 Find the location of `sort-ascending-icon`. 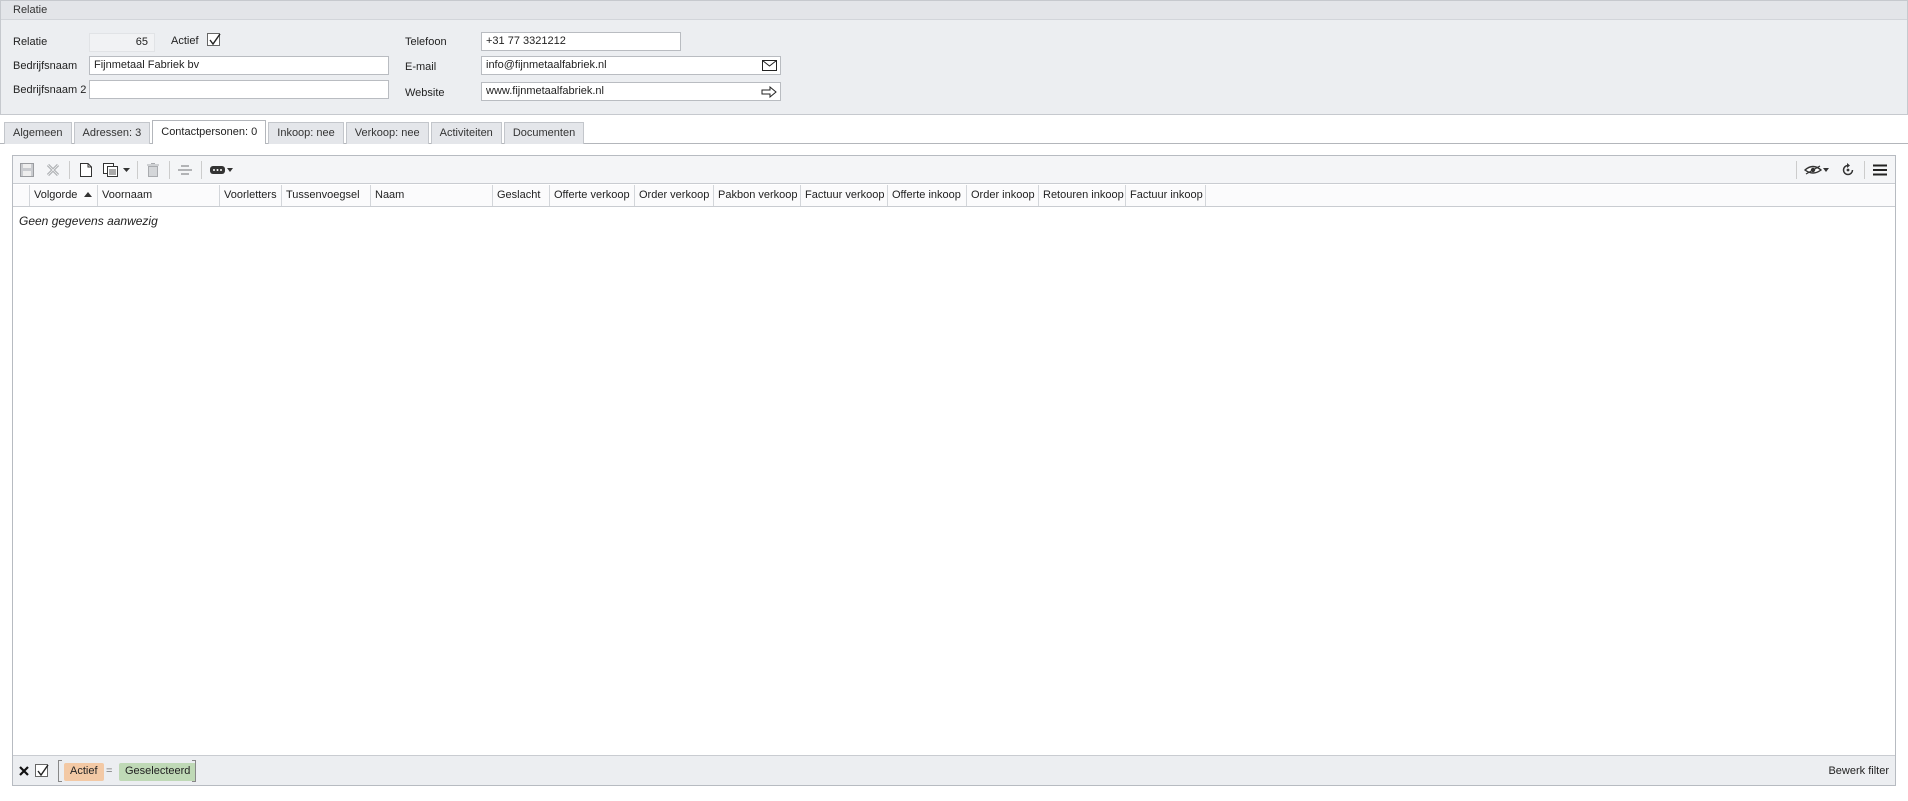

sort-ascending-icon is located at coordinates (87, 194).